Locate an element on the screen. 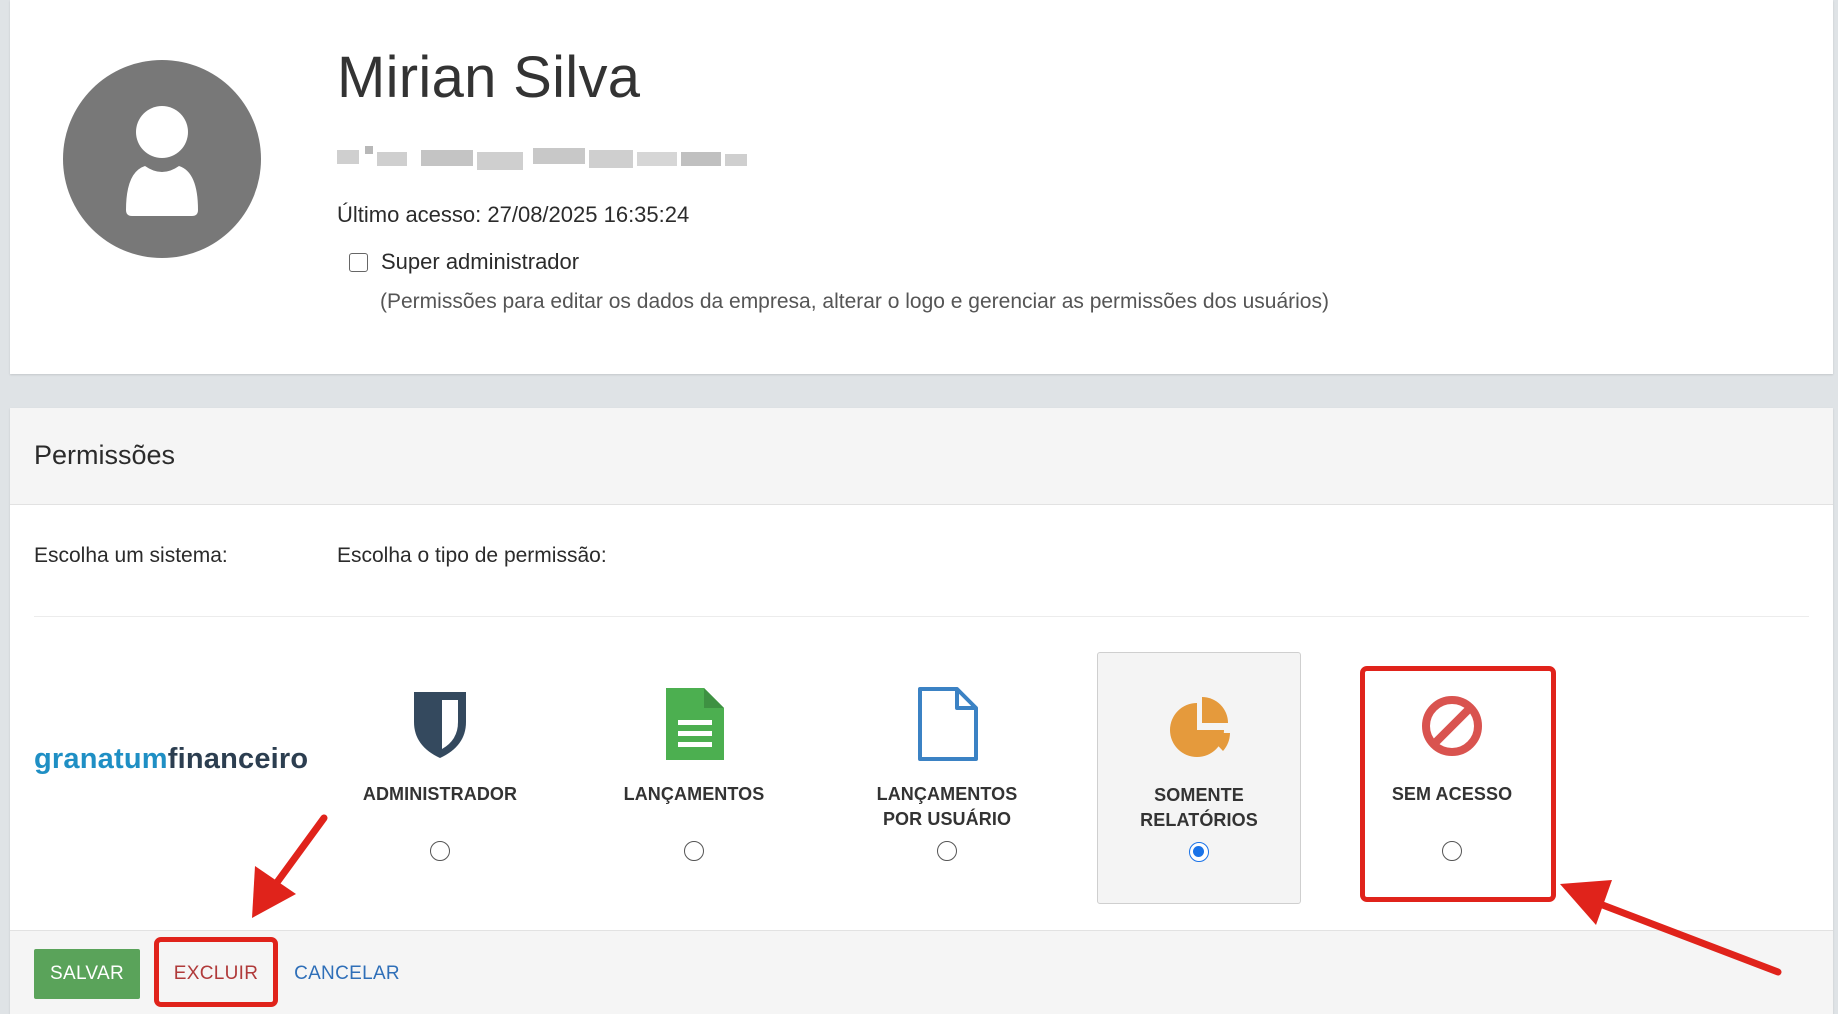 The height and width of the screenshot is (1014, 1838). user-email-redacted is located at coordinates (547, 159).